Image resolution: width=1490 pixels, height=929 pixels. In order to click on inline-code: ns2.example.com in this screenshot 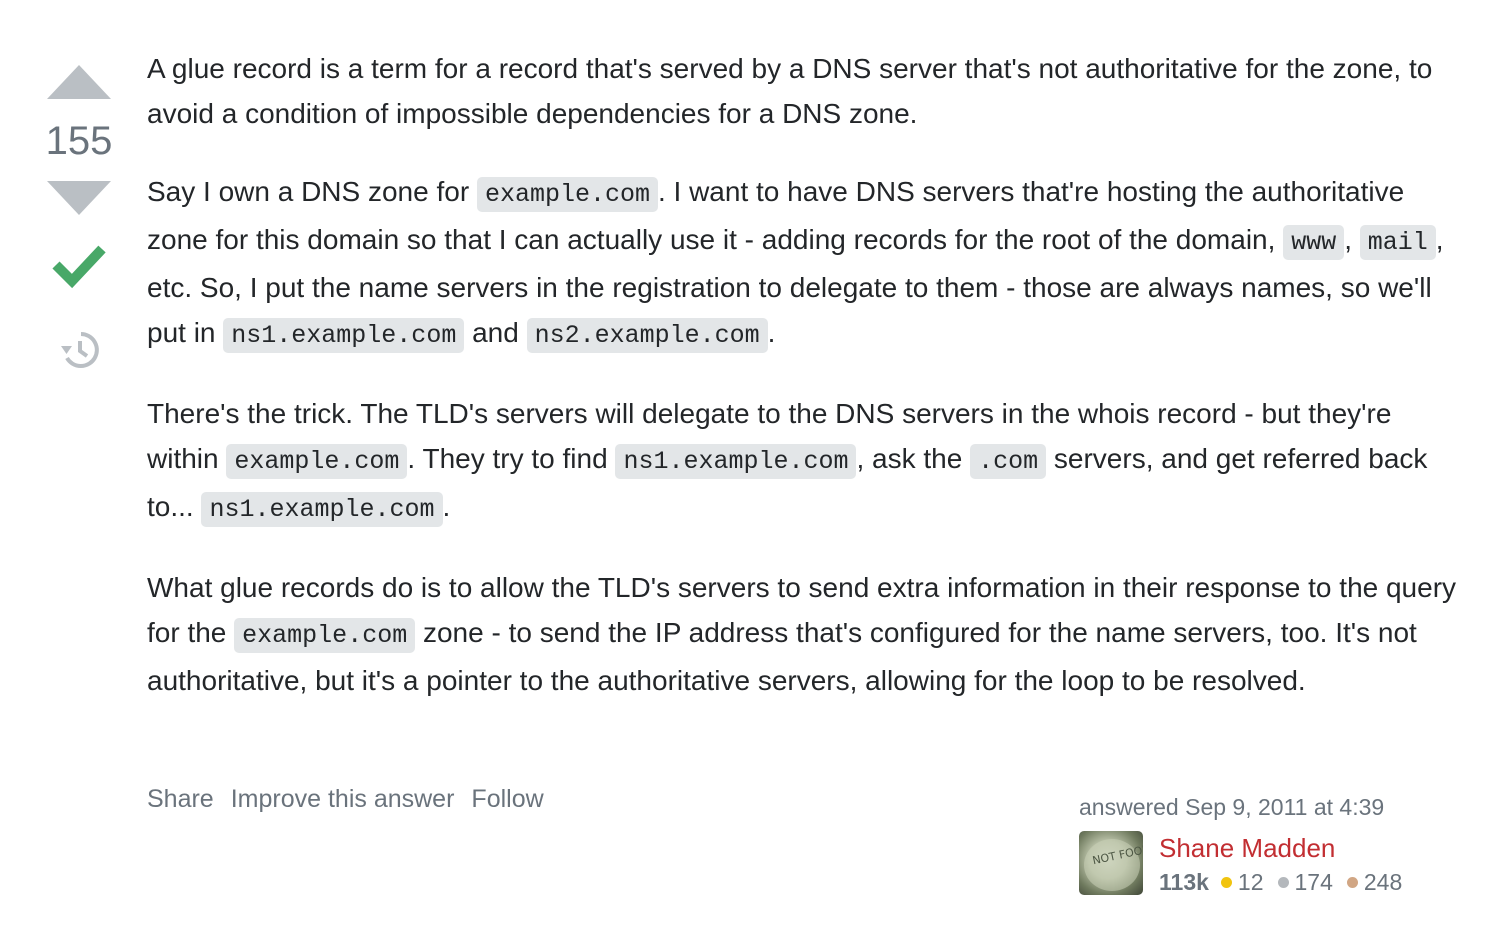, I will do `click(647, 335)`.